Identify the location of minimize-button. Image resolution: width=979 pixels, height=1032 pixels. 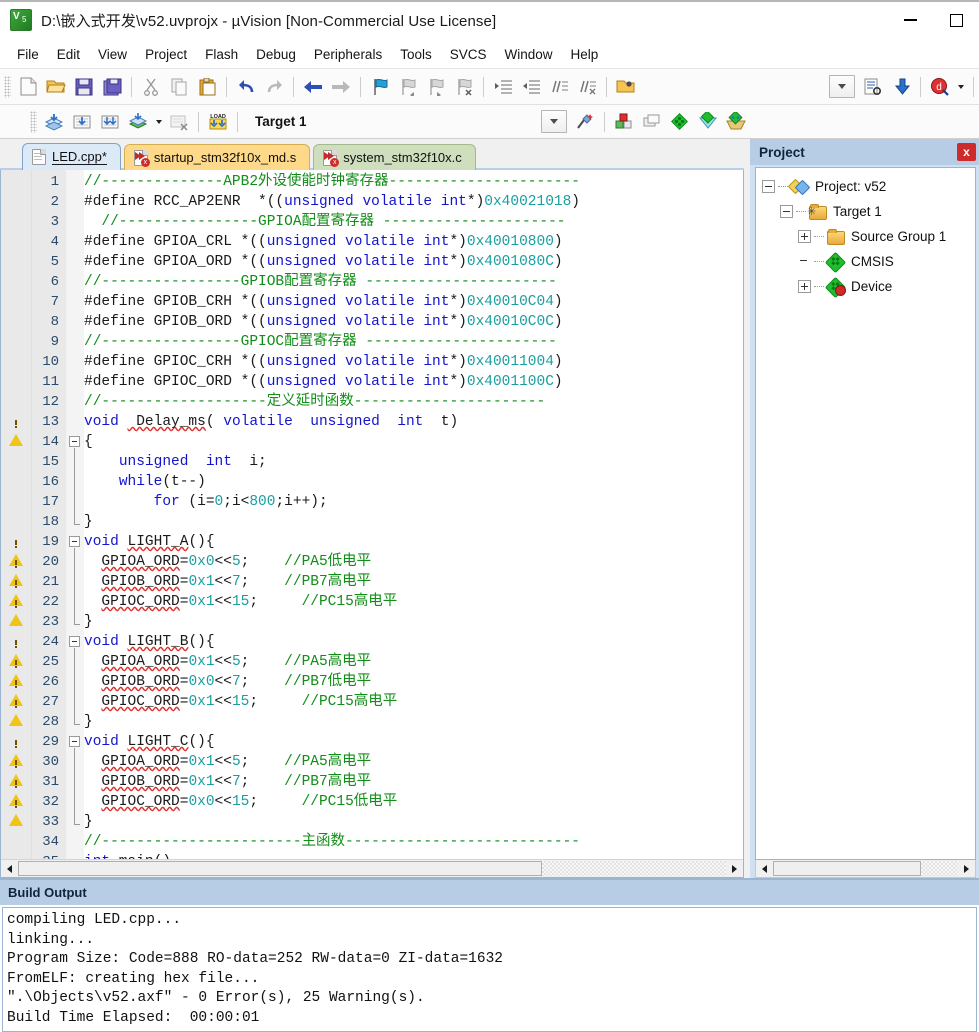
(910, 20).